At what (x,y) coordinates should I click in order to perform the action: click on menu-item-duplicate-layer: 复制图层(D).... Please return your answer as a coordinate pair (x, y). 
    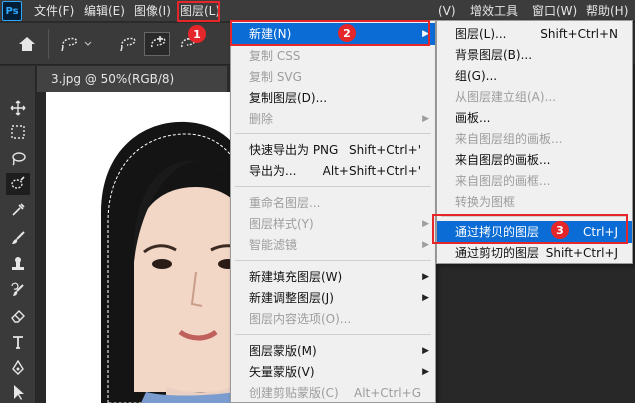
    Looking at the image, I should click on (333, 98).